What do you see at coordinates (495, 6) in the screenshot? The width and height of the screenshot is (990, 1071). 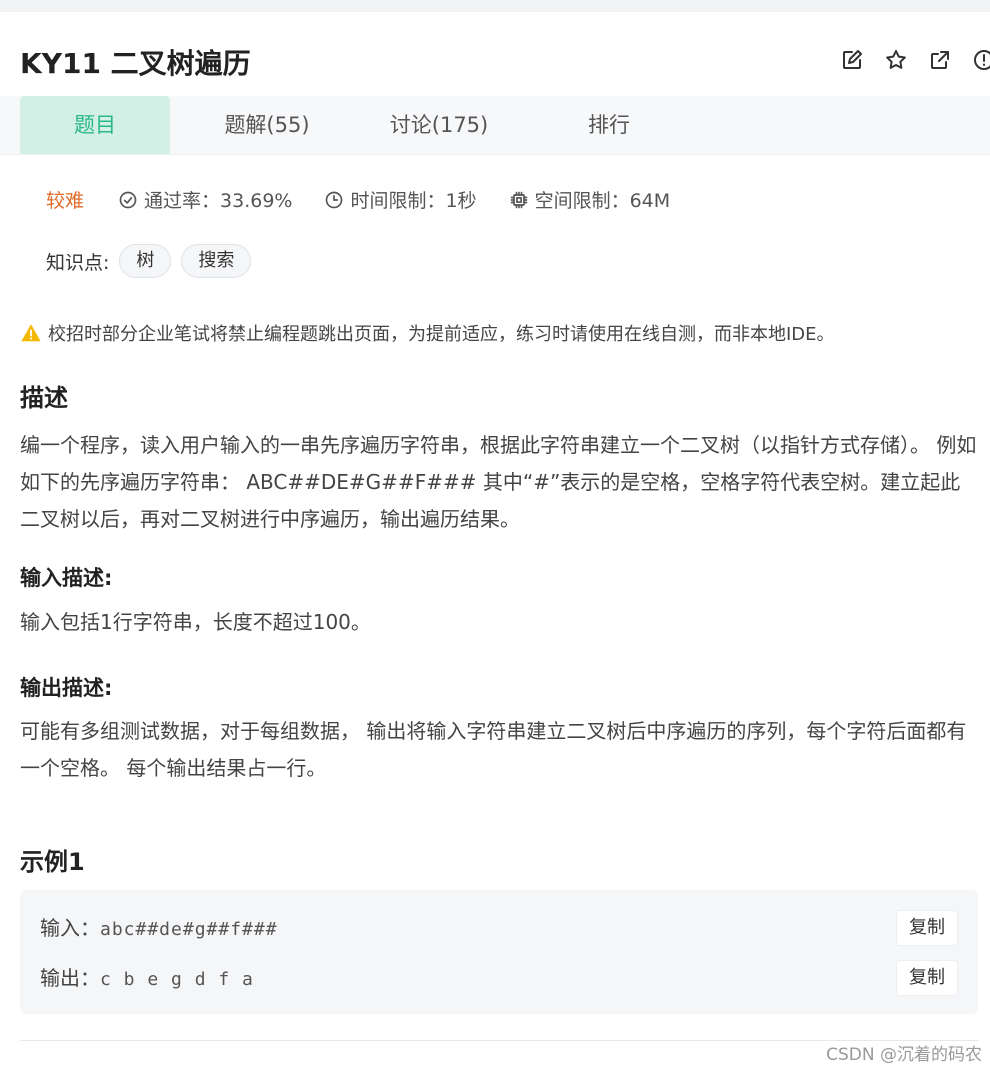 I see `top-strip` at bounding box center [495, 6].